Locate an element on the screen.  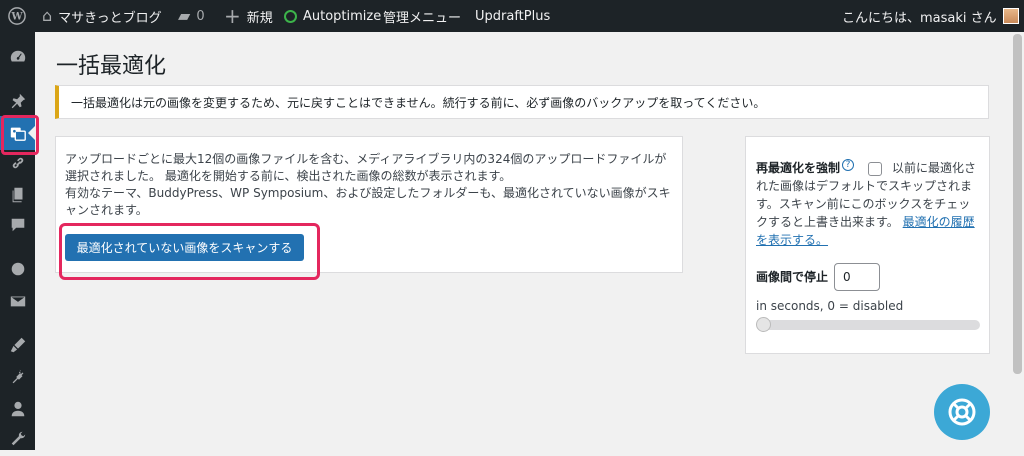
account-menu: こんにちは、masaki さん is located at coordinates (930, 16).